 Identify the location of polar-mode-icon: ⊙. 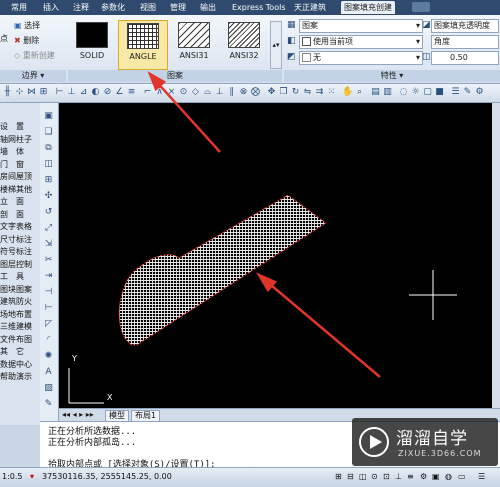
(374, 476).